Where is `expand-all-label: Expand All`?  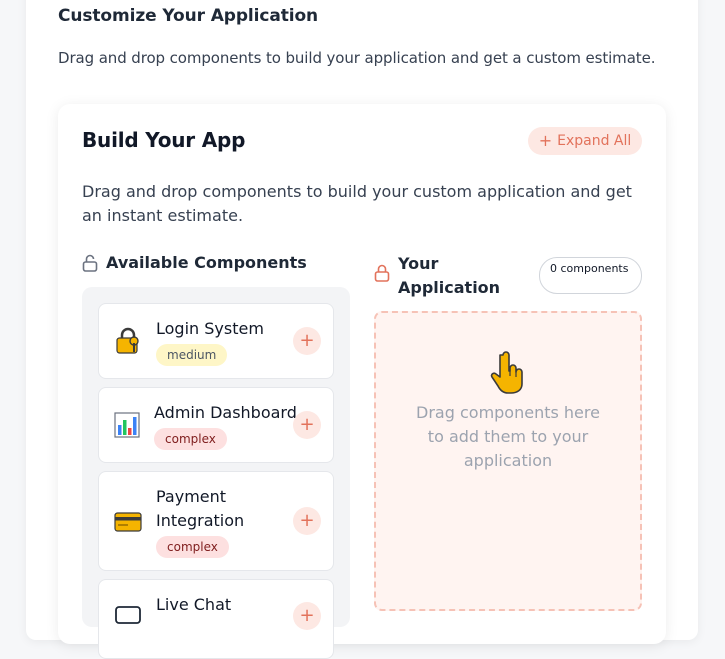
expand-all-label: Expand All is located at coordinates (594, 141).